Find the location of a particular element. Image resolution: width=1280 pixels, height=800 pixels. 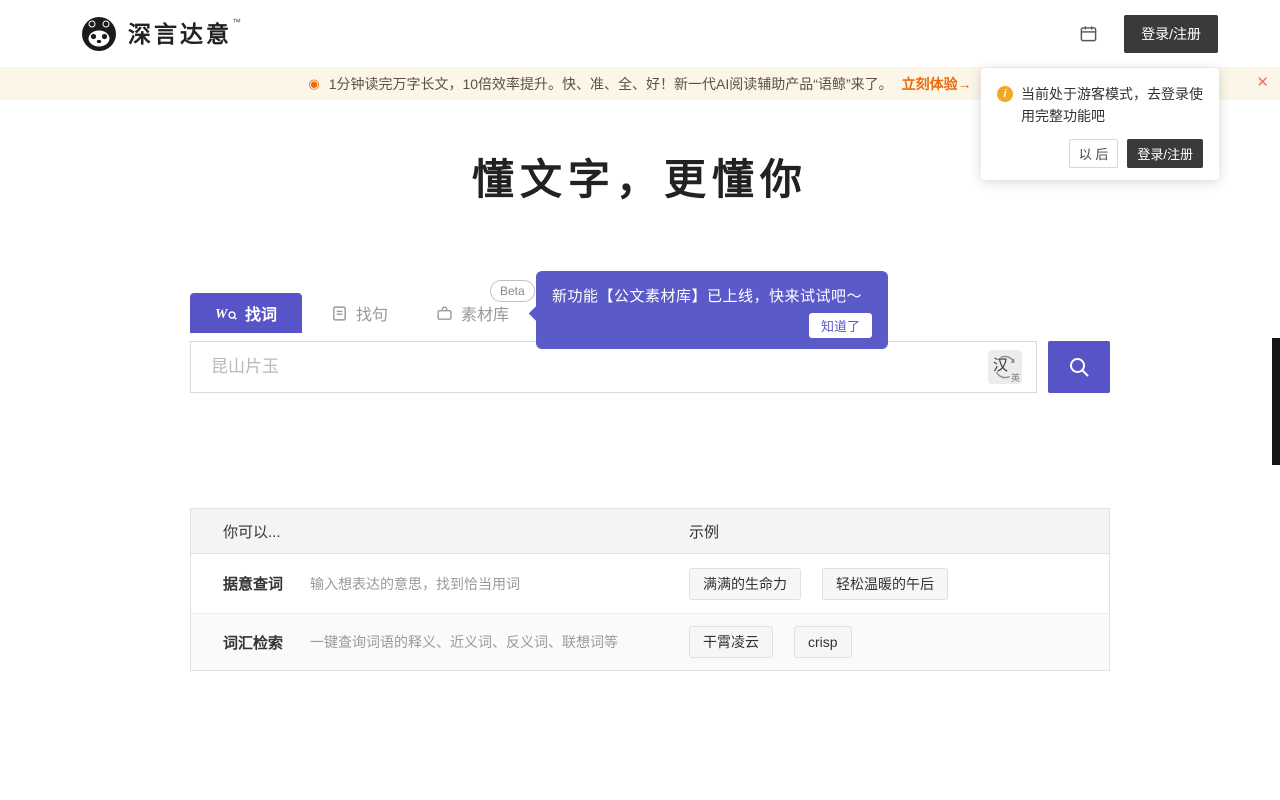

material-library-icon is located at coordinates (444, 312).